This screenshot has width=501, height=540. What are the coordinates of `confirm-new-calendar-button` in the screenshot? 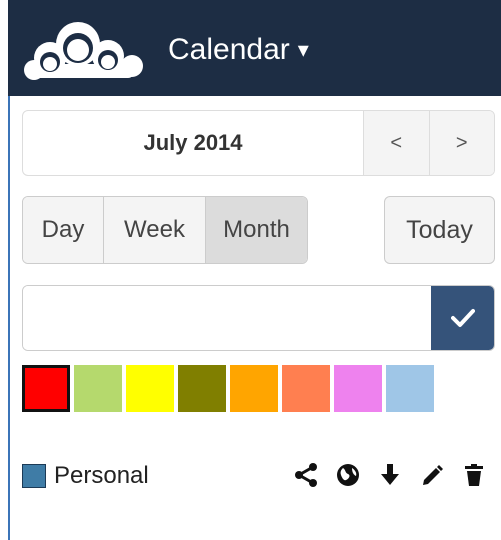 It's located at (462, 318).